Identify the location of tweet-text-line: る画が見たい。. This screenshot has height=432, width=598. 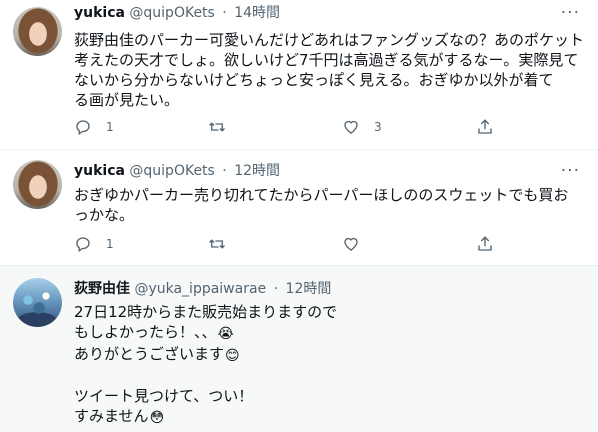
(127, 100).